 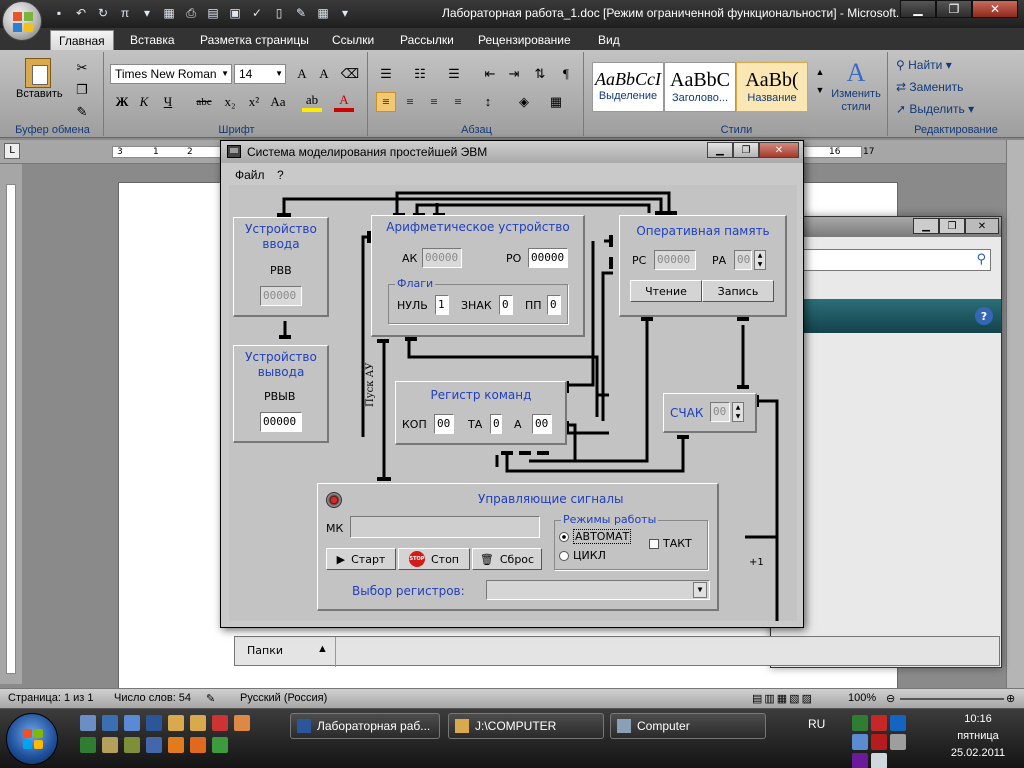 I want to click on menu-file: Файл, so click(x=250, y=175).